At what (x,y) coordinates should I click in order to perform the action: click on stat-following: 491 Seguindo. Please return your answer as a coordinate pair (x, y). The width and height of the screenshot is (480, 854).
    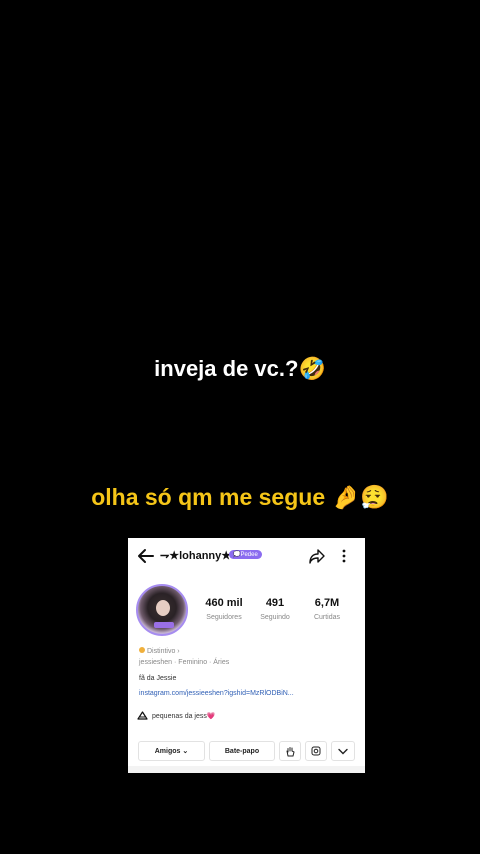
    Looking at the image, I should click on (275, 609).